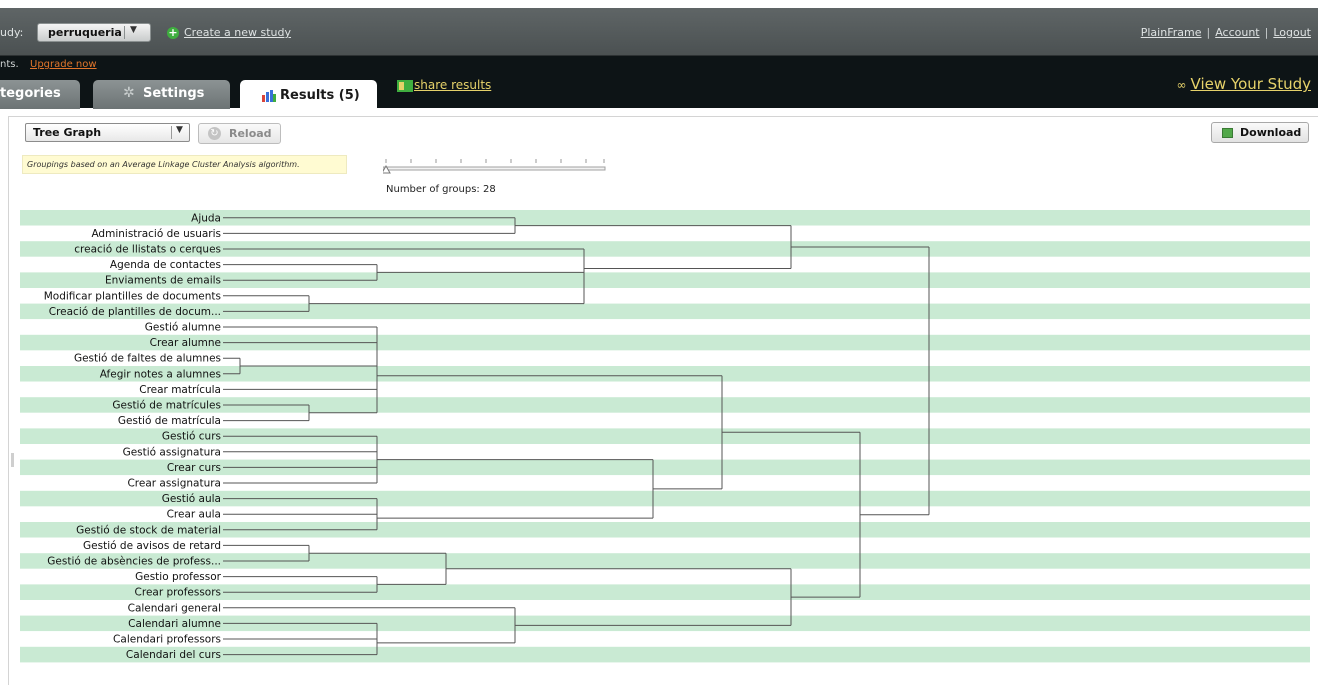 Image resolution: width=1318 pixels, height=685 pixels. Describe the element at coordinates (174, 608) in the screenshot. I see `tree-leaf-label: Calendari general` at that location.